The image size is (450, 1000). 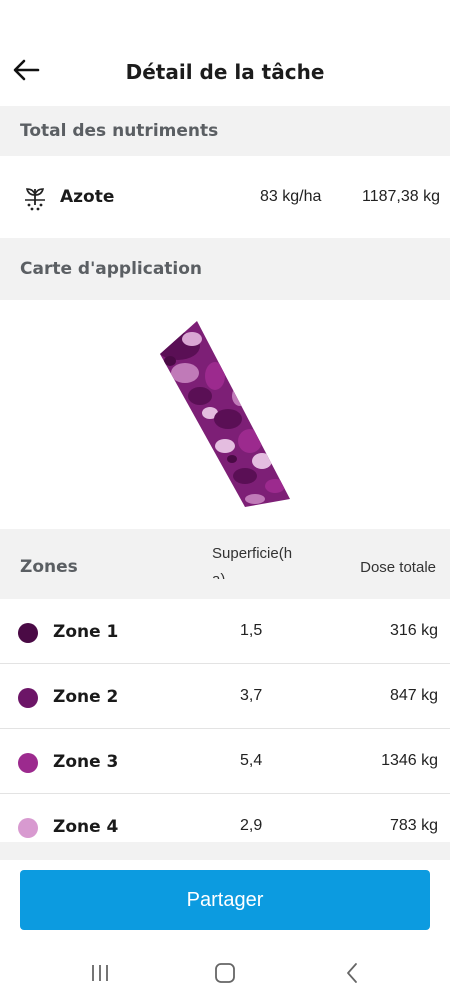 I want to click on nutrient-rate: 83 kg/ha, so click(x=291, y=196).